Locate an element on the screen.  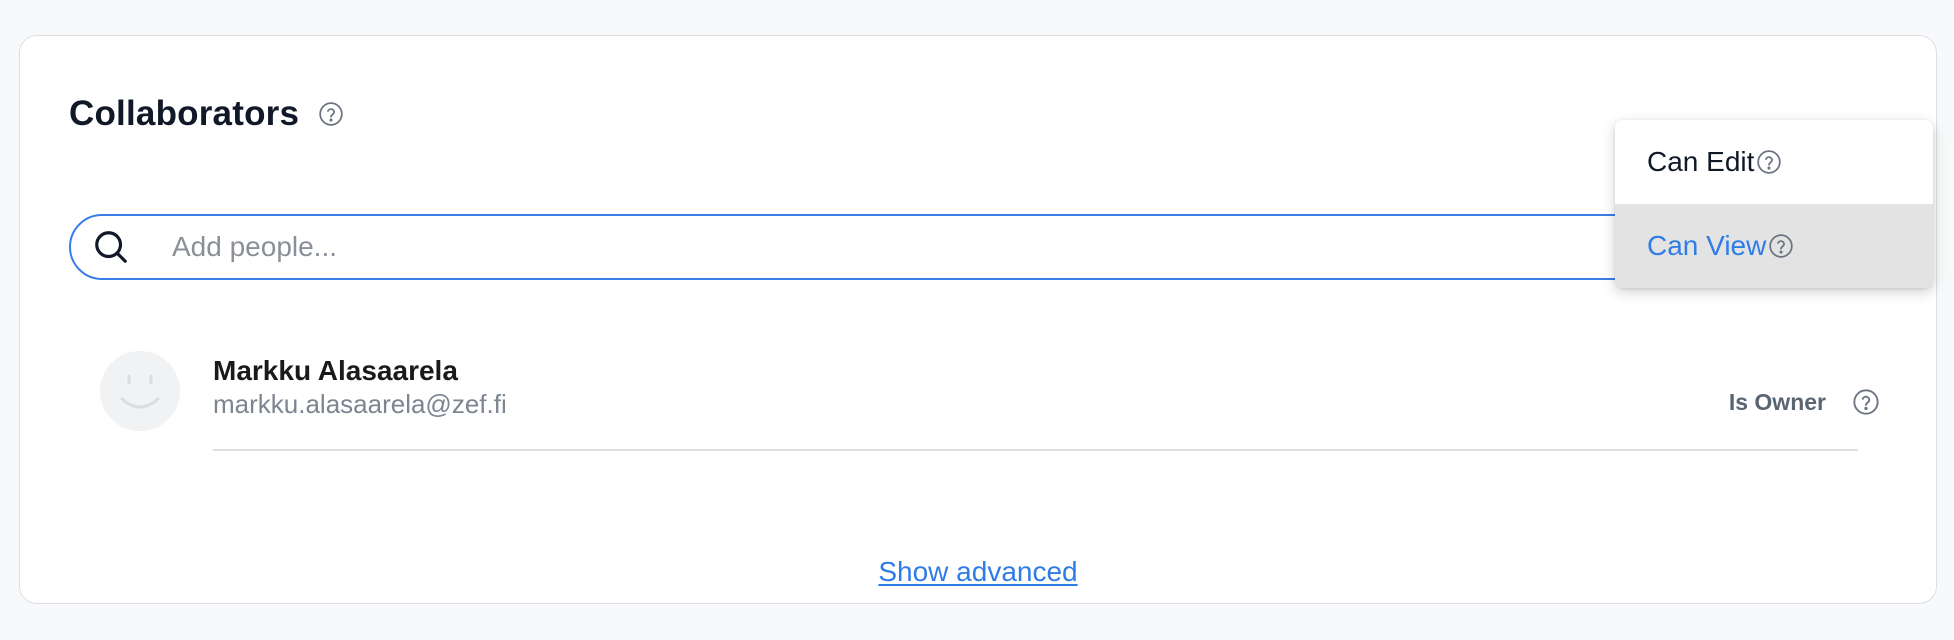
menu-item-can-view: Can View is located at coordinates (1774, 246).